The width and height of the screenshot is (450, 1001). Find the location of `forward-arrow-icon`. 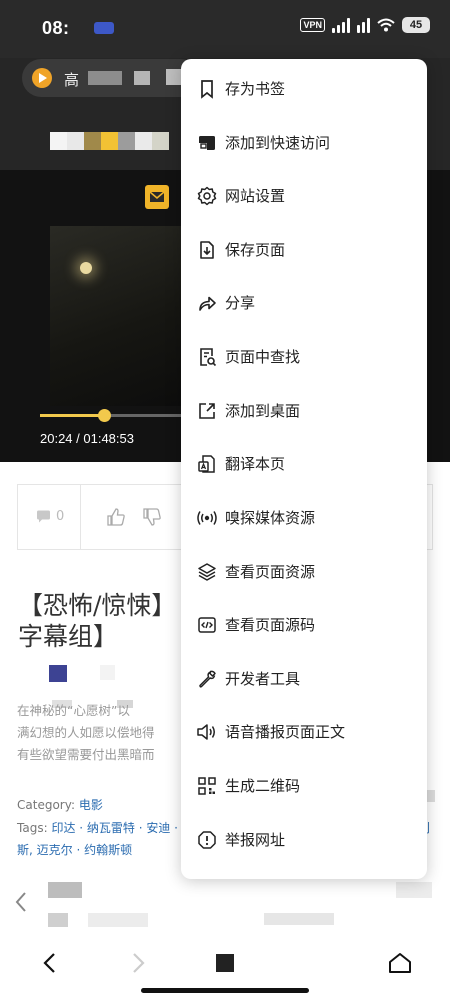

forward-arrow-icon is located at coordinates (139, 963).